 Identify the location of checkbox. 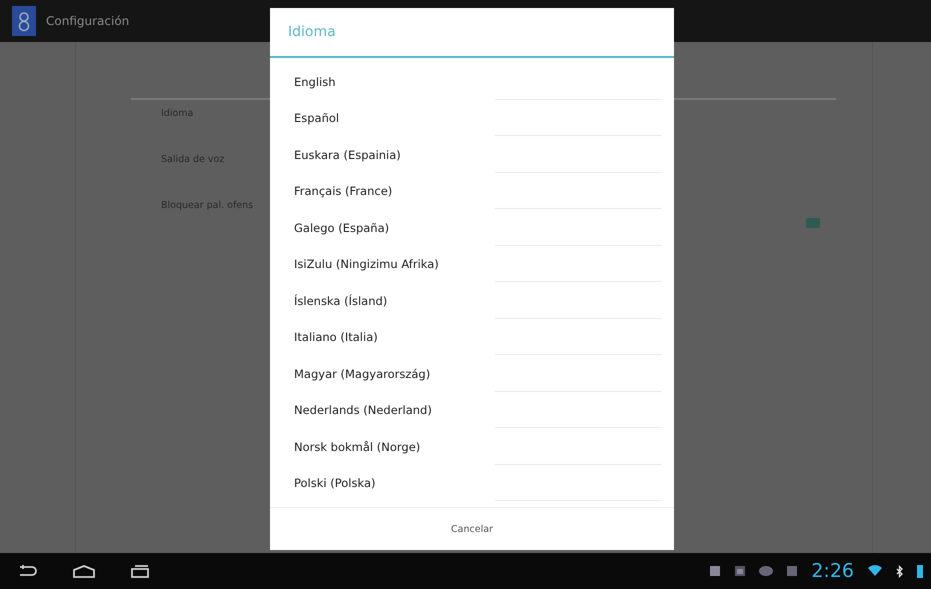
(813, 223).